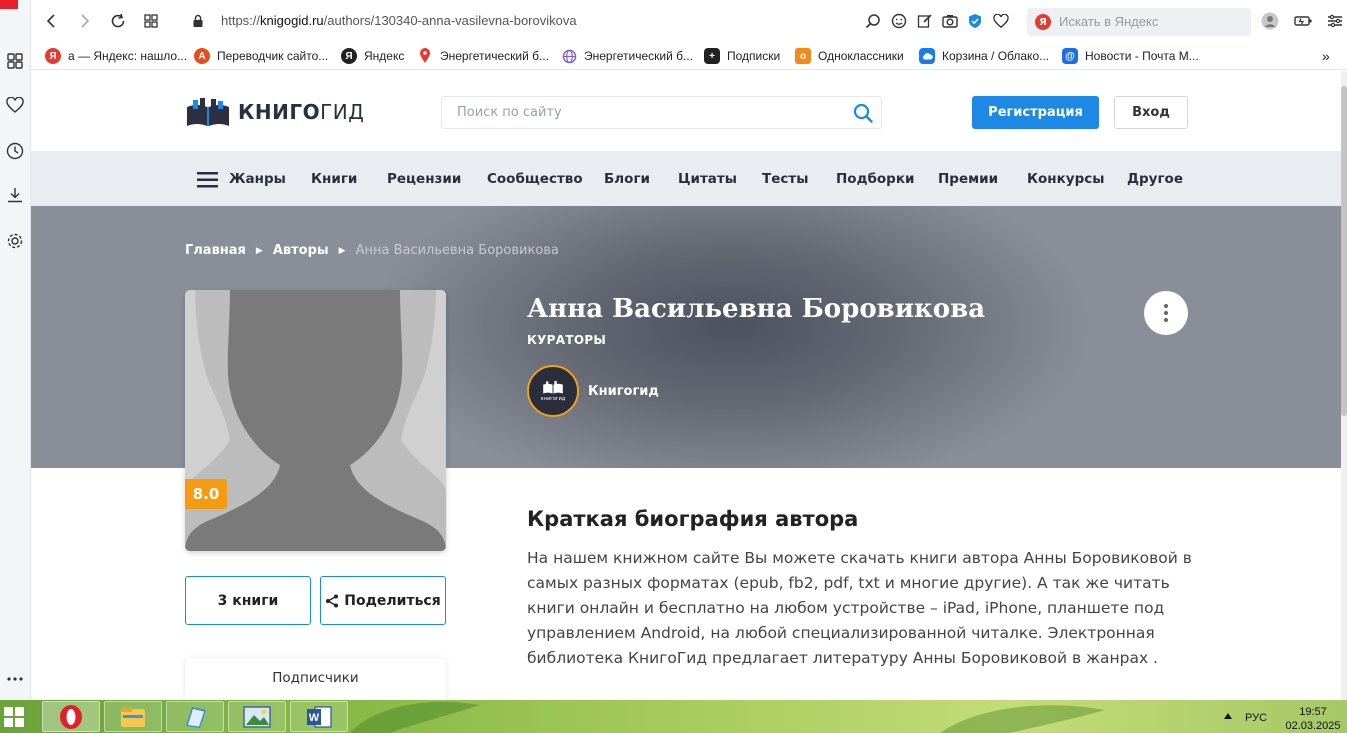 The image size is (1347, 733). What do you see at coordinates (861, 56) in the screenshot?
I see `bookmark-label: Одноклассники` at bounding box center [861, 56].